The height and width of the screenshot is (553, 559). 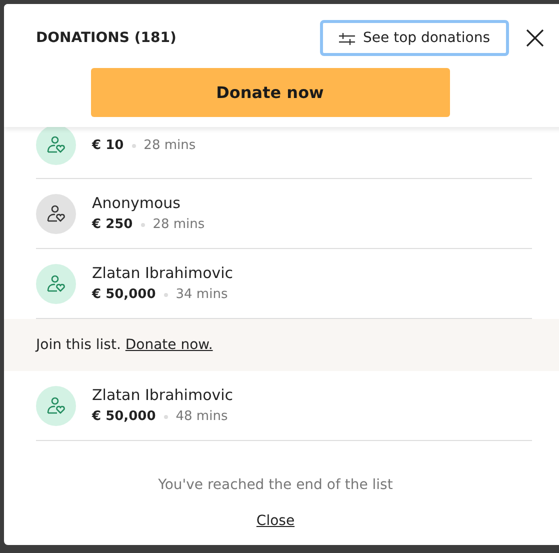 I want to click on donation-amount: € 10, so click(x=108, y=146).